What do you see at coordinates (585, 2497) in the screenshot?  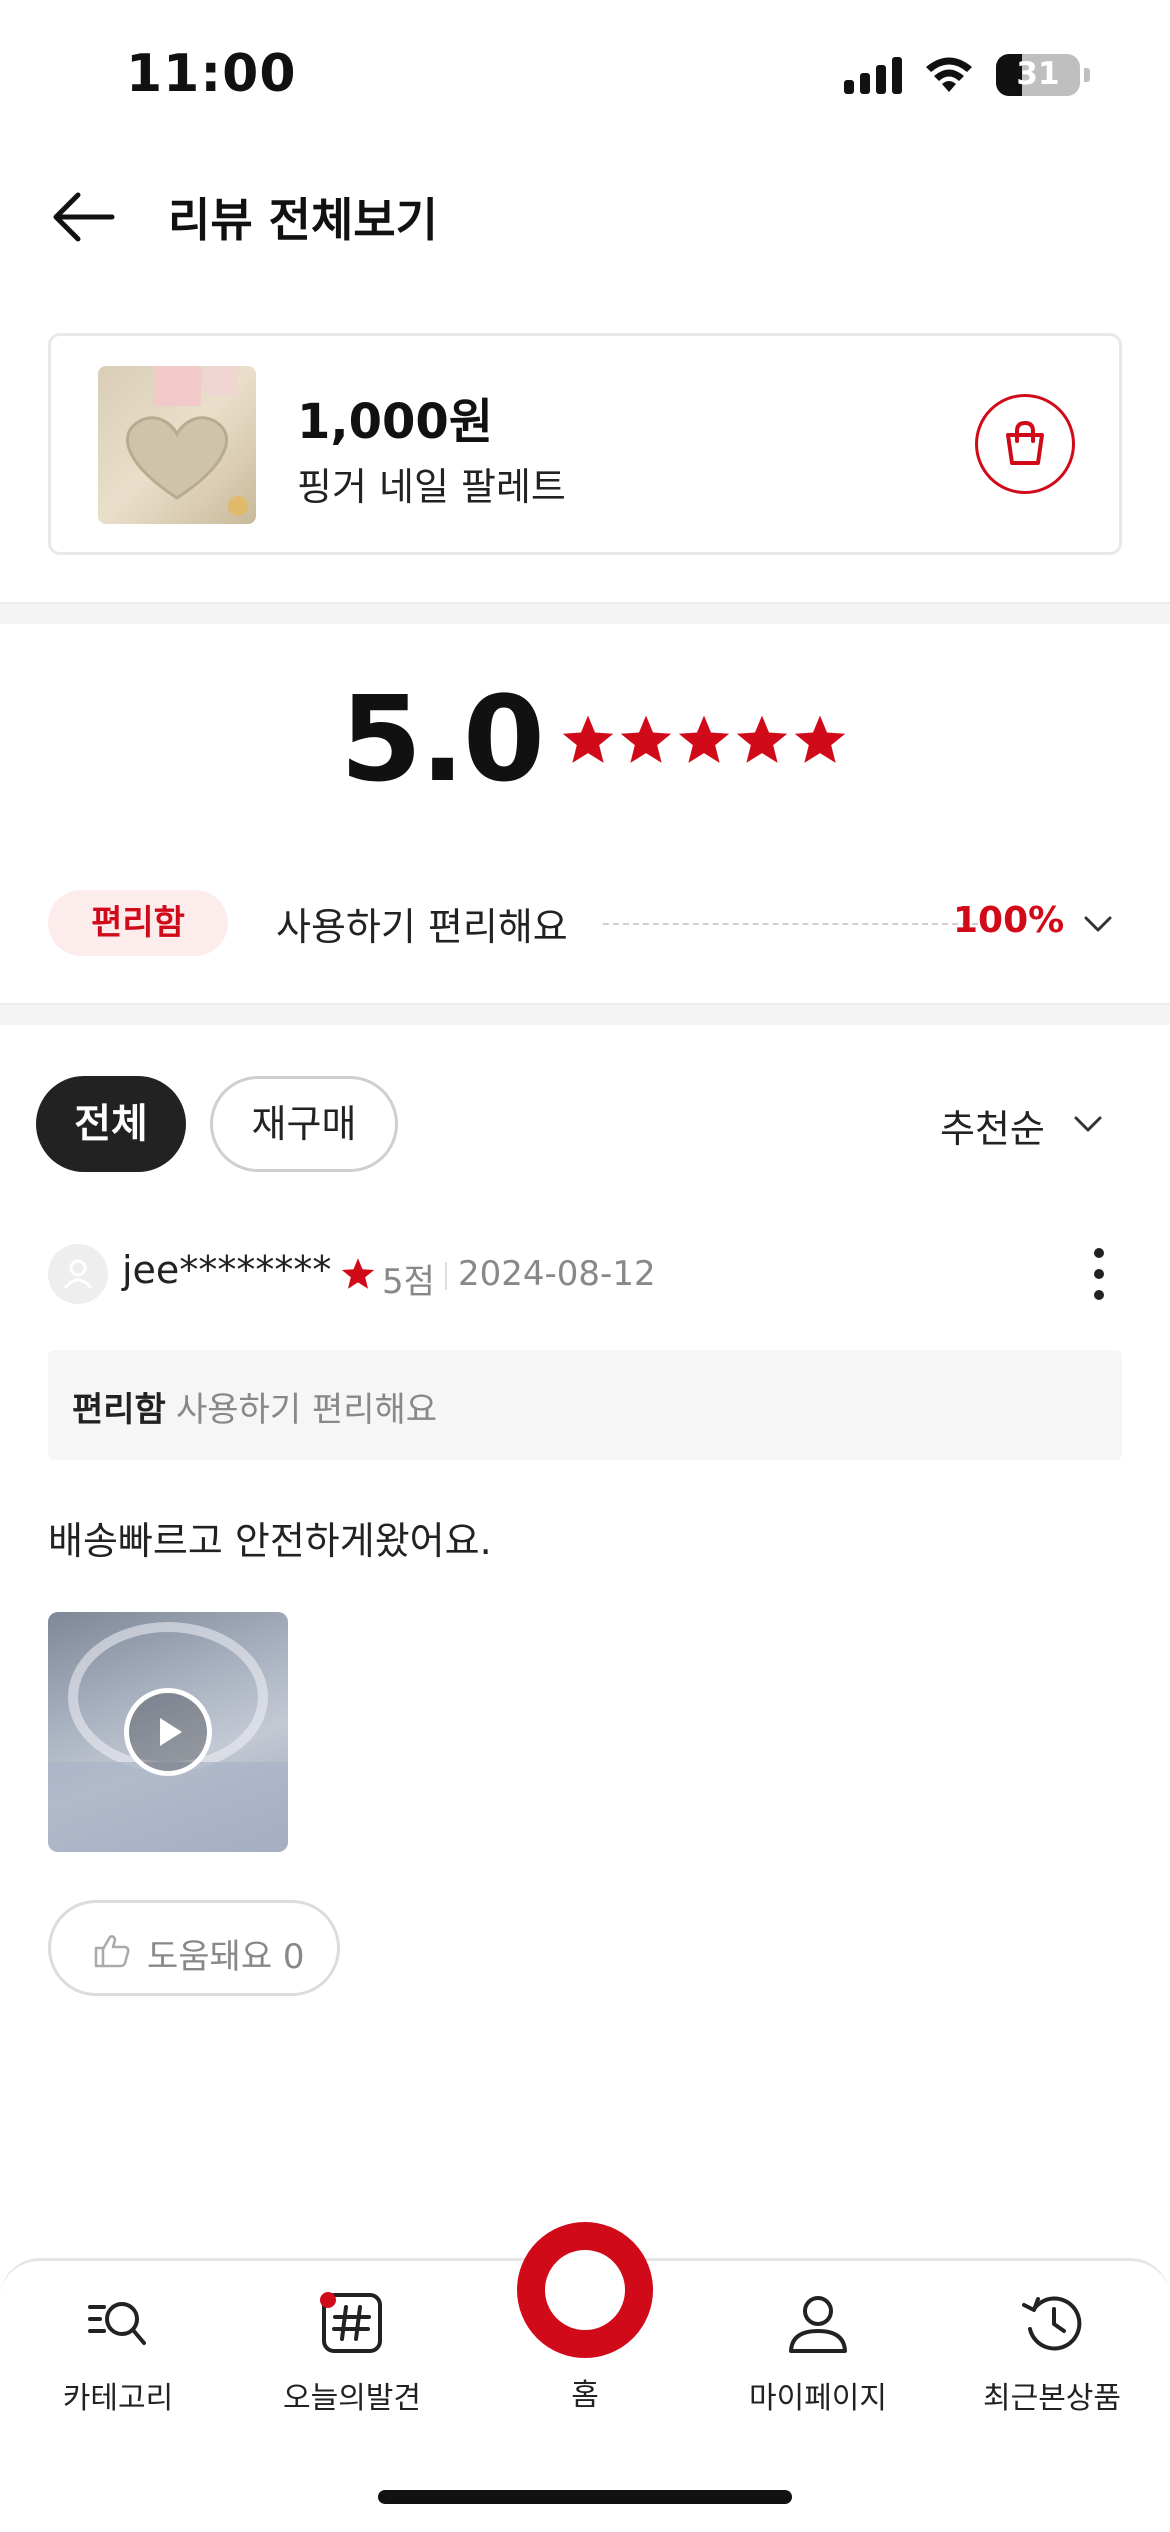 I see `home-indicator` at bounding box center [585, 2497].